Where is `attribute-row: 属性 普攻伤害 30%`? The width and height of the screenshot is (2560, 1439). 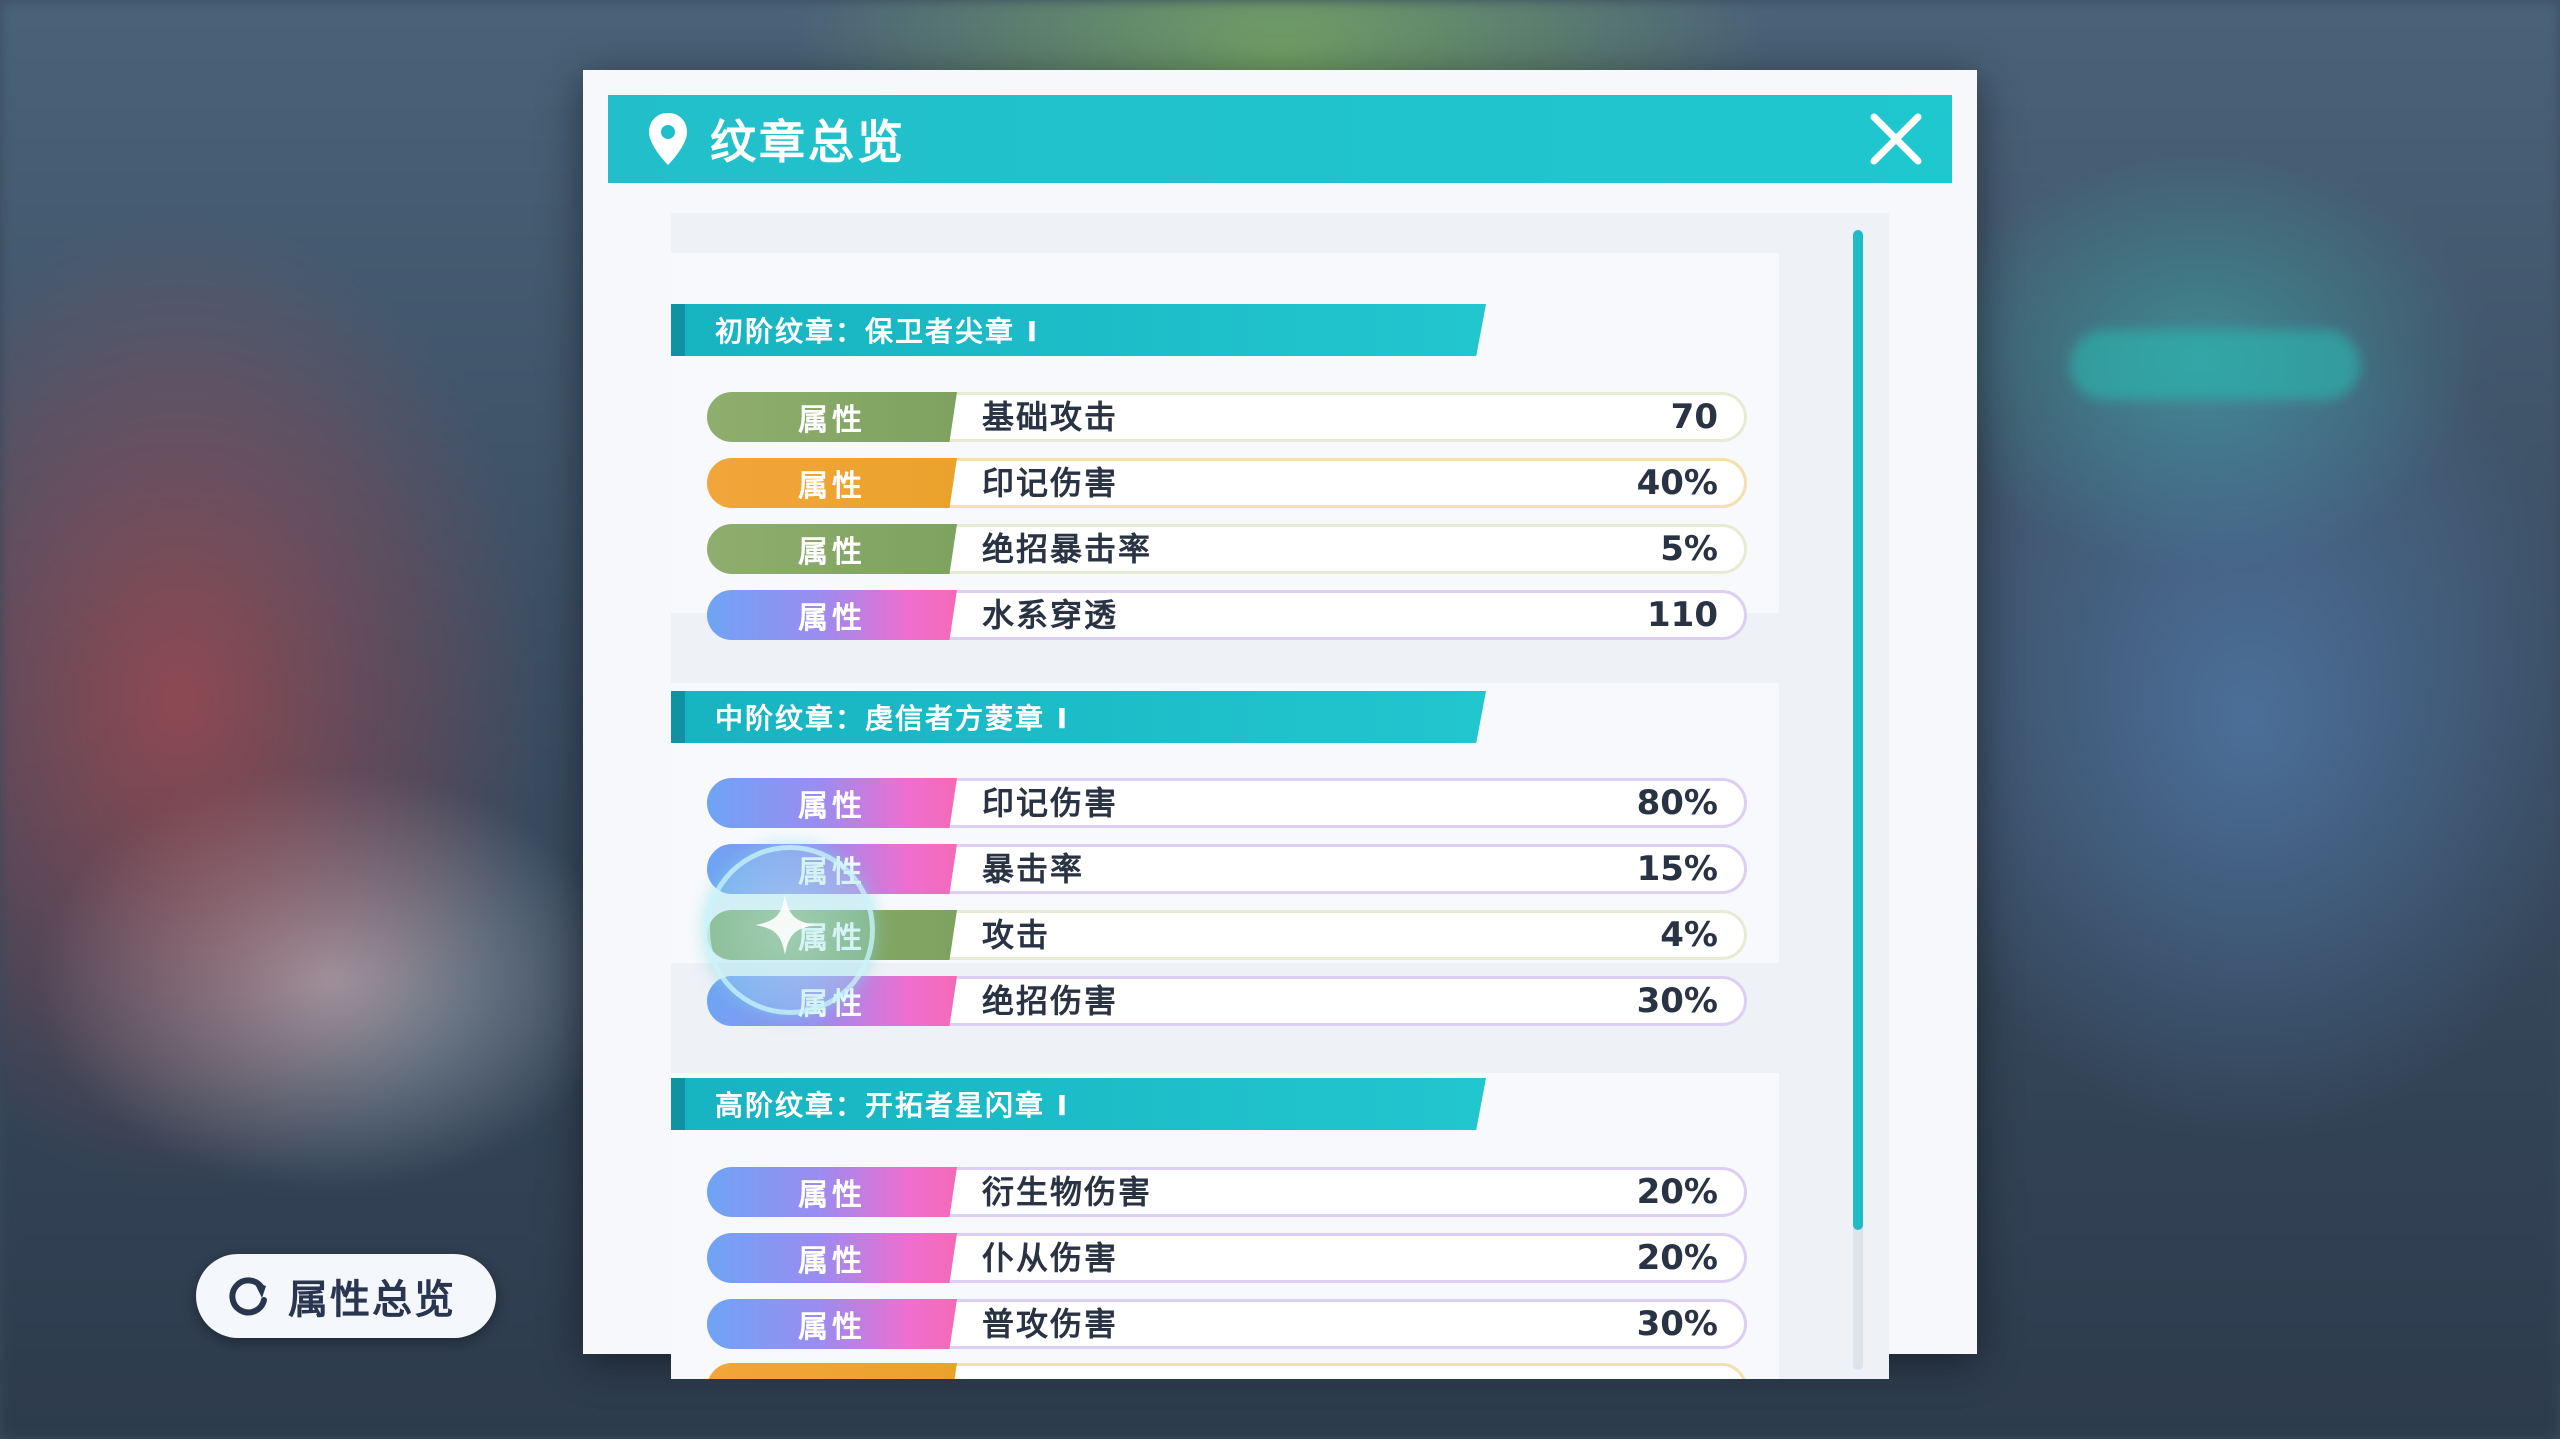 attribute-row: 属性 普攻伤害 30% is located at coordinates (1227, 1324).